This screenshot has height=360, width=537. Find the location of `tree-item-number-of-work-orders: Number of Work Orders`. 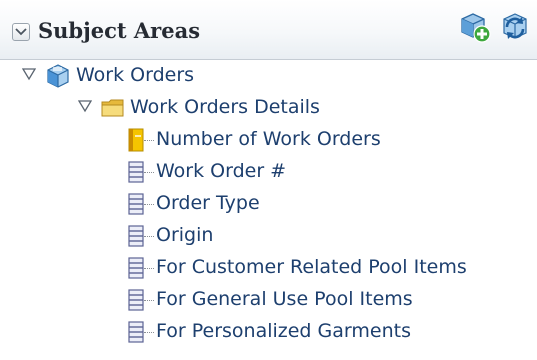

tree-item-number-of-work-orders: Number of Work Orders is located at coordinates (268, 140).